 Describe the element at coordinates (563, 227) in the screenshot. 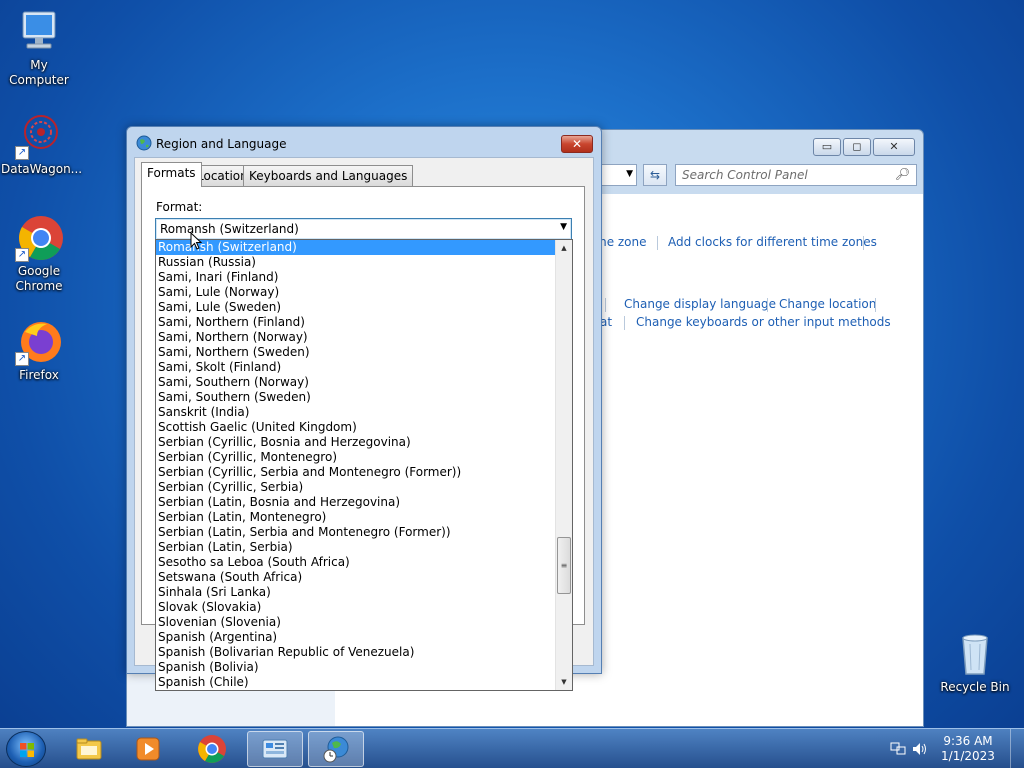

I see `dropdown-arrow-icon: ▼` at that location.